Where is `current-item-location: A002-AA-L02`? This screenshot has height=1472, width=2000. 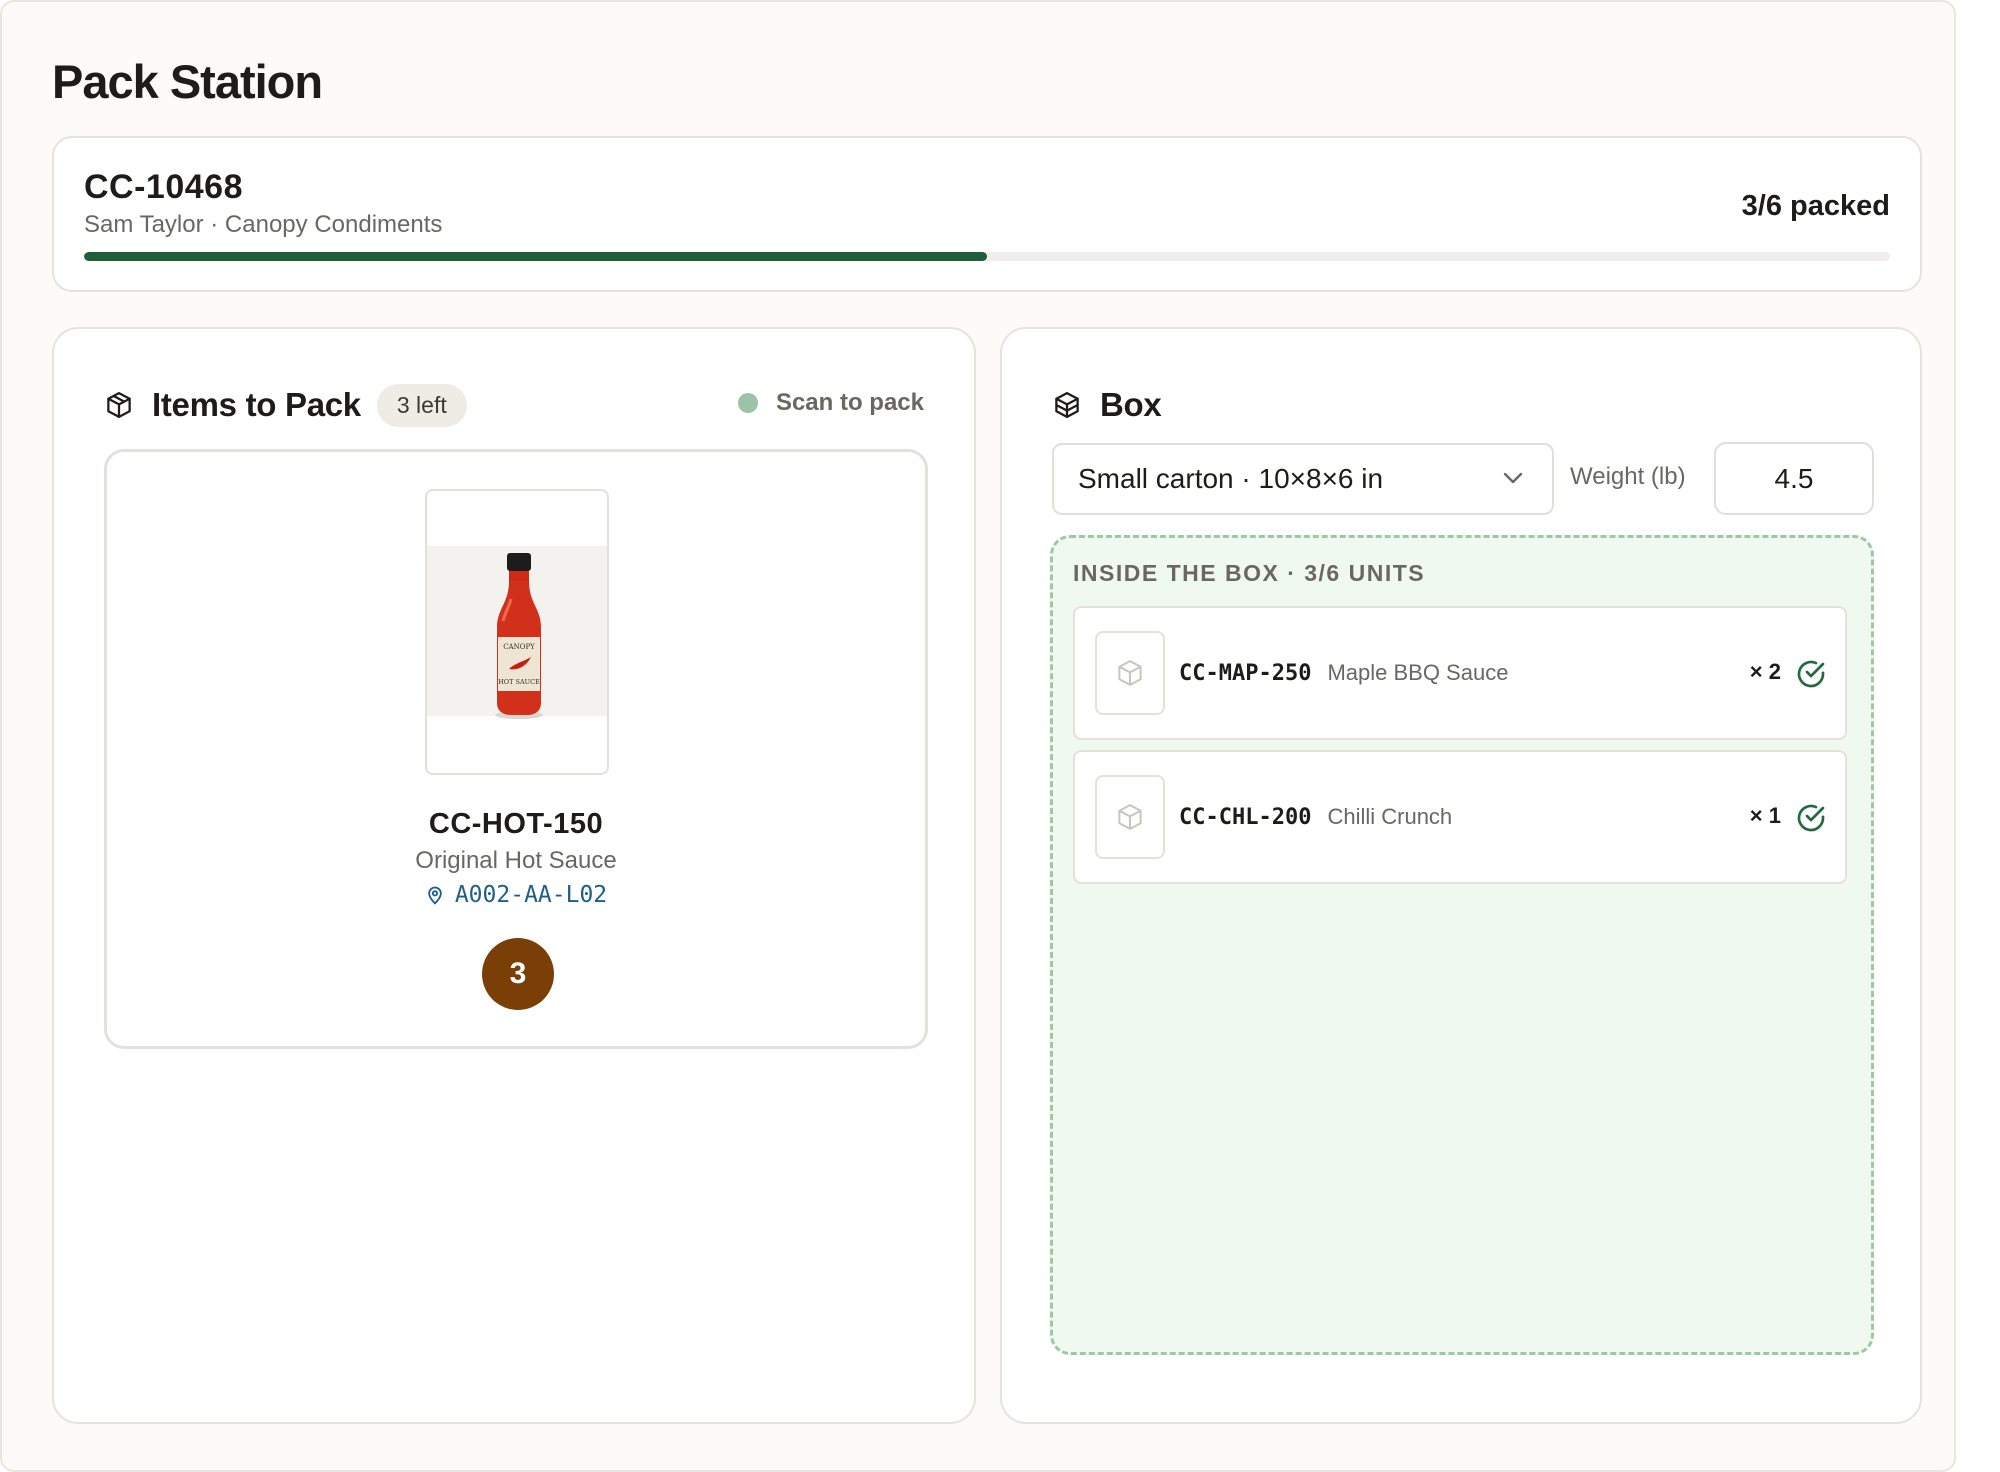
current-item-location: A002-AA-L02 is located at coordinates (516, 895).